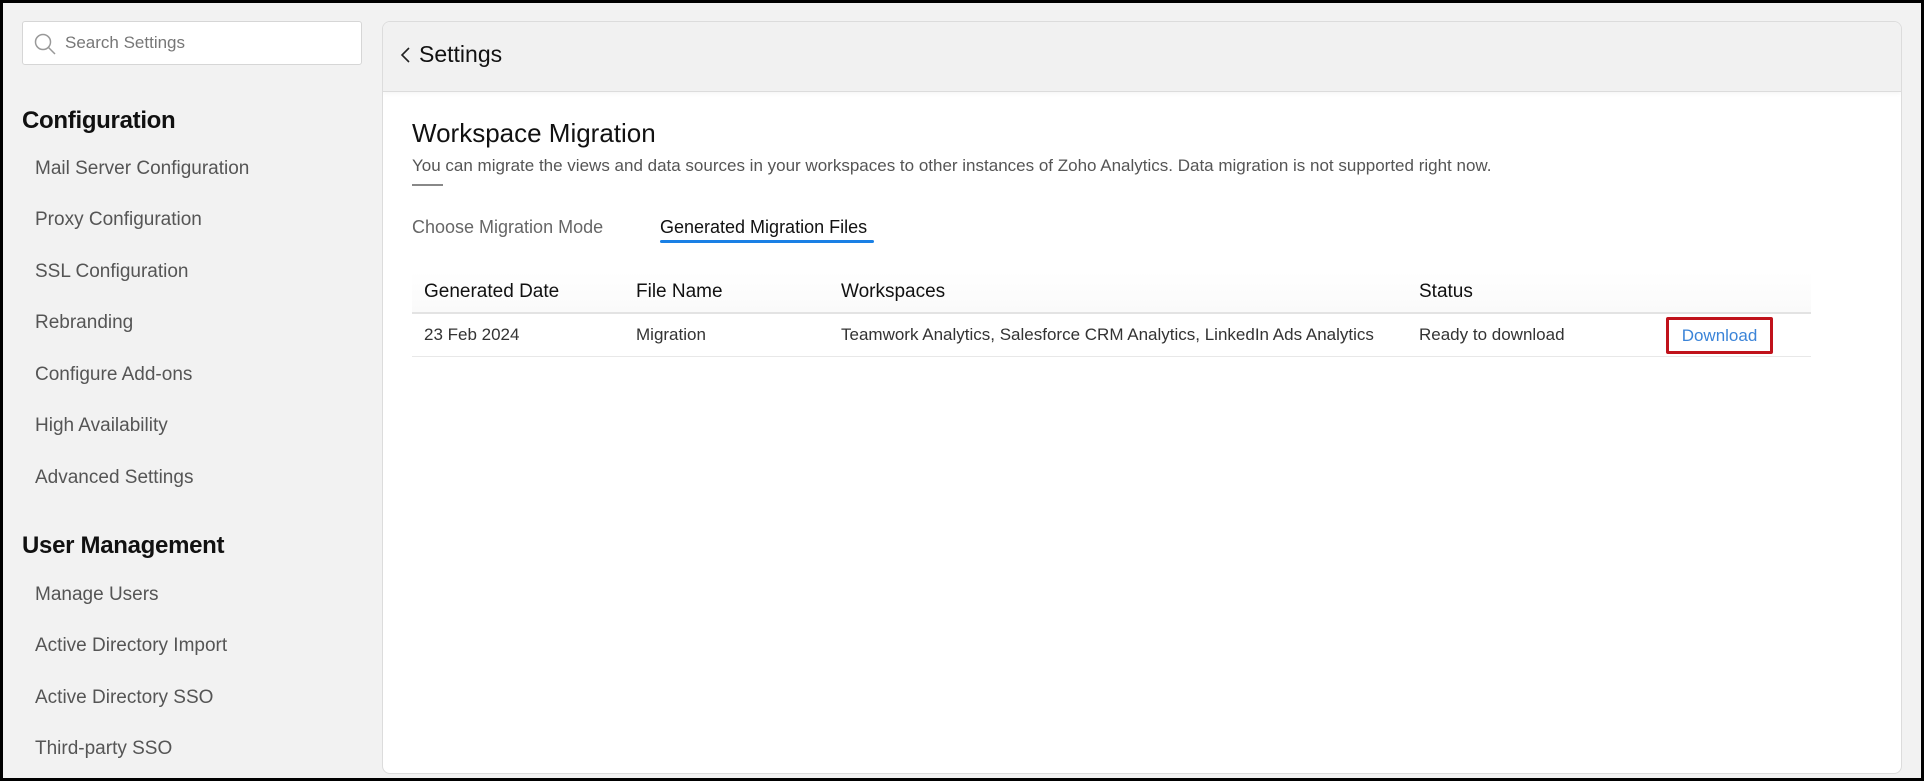 The width and height of the screenshot is (1924, 781). Describe the element at coordinates (113, 375) in the screenshot. I see `sidebar-item-configure-add-ons: Configure Add-ons` at that location.